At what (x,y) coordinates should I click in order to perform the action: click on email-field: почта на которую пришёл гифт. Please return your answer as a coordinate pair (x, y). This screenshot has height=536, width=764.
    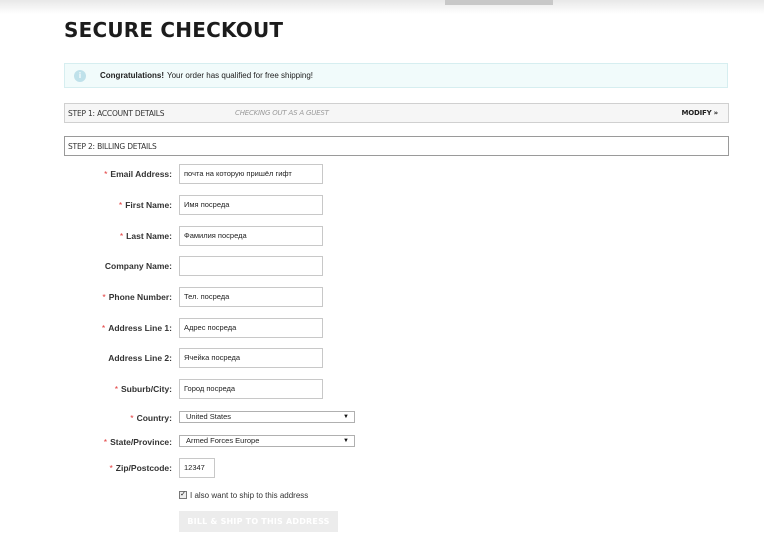
    Looking at the image, I should click on (251, 174).